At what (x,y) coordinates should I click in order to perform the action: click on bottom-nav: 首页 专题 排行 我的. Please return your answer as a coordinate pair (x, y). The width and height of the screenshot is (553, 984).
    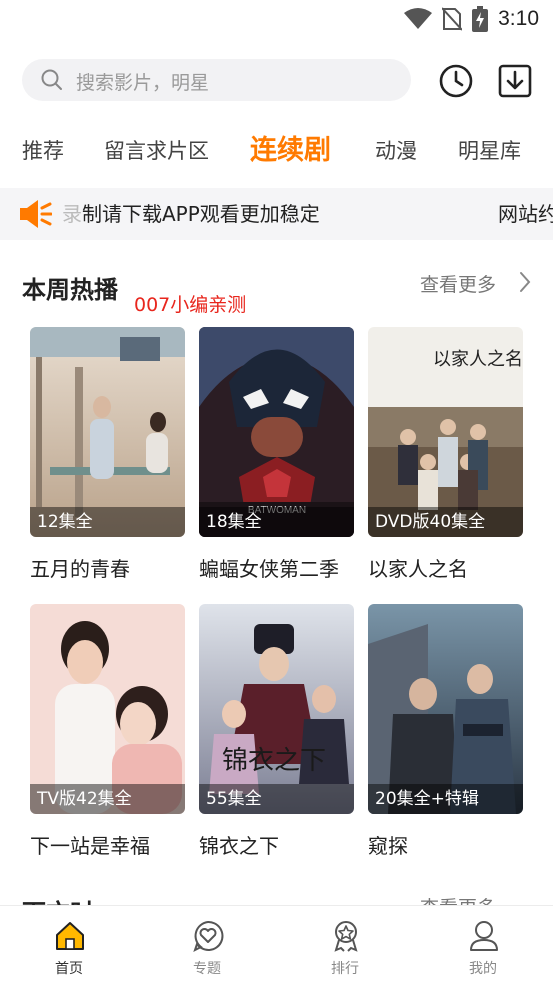
    Looking at the image, I should click on (276, 944).